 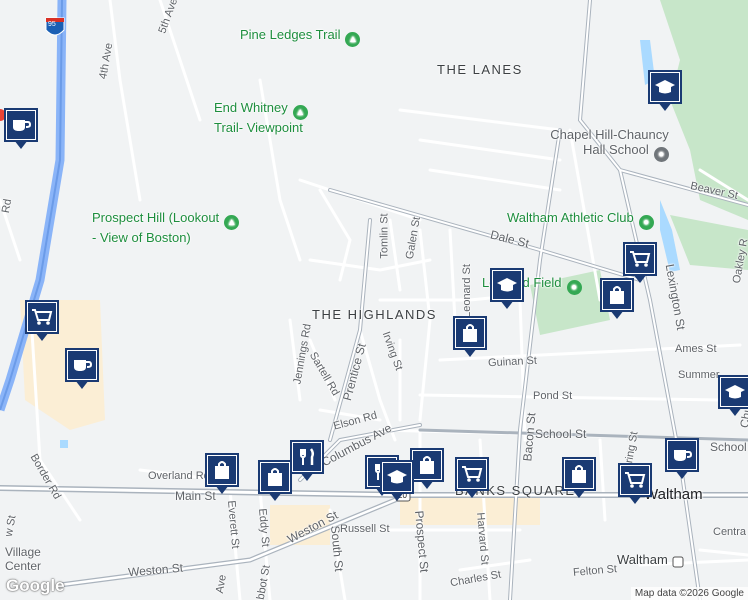 What do you see at coordinates (179, 476) in the screenshot?
I see `street-label-overland-rd: Overland Rd` at bounding box center [179, 476].